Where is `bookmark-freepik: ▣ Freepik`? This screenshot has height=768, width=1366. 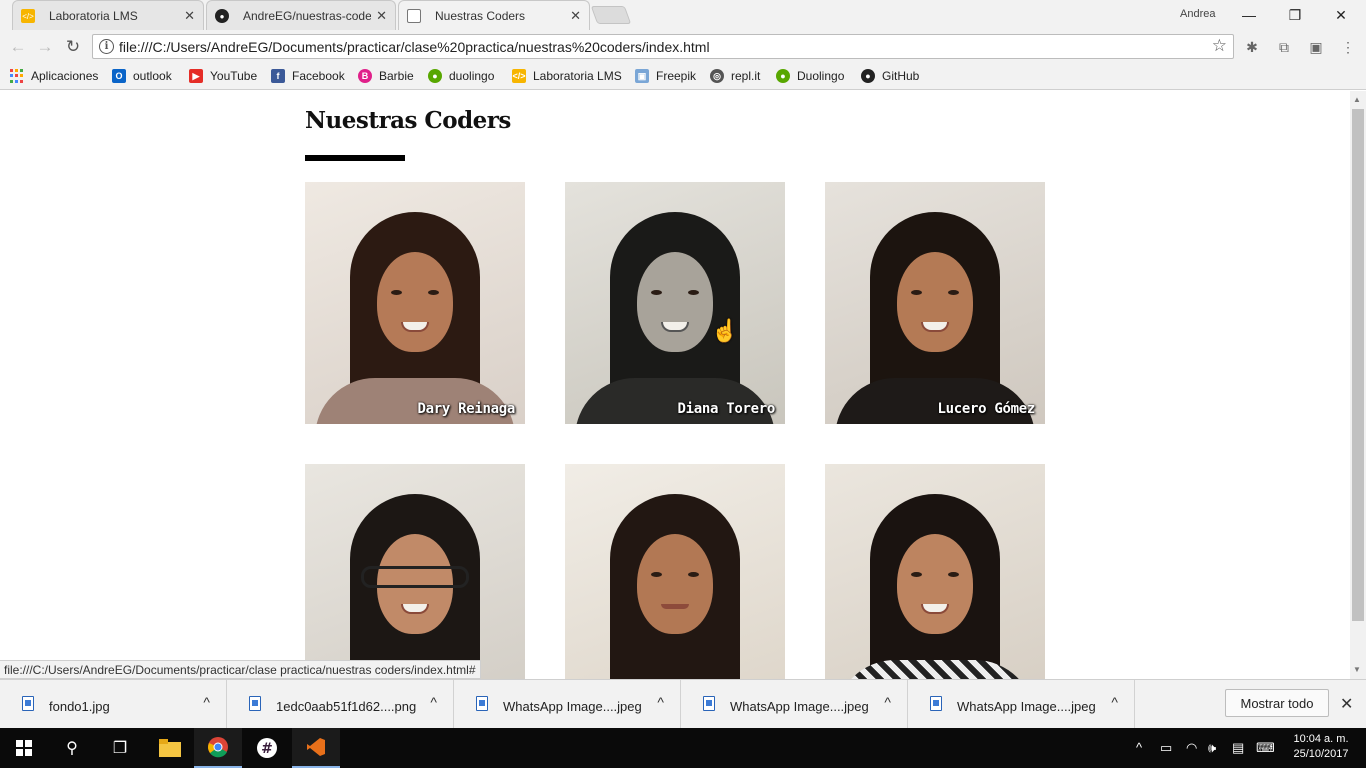
bookmark-freepik: ▣ Freepik is located at coordinates (665, 76).